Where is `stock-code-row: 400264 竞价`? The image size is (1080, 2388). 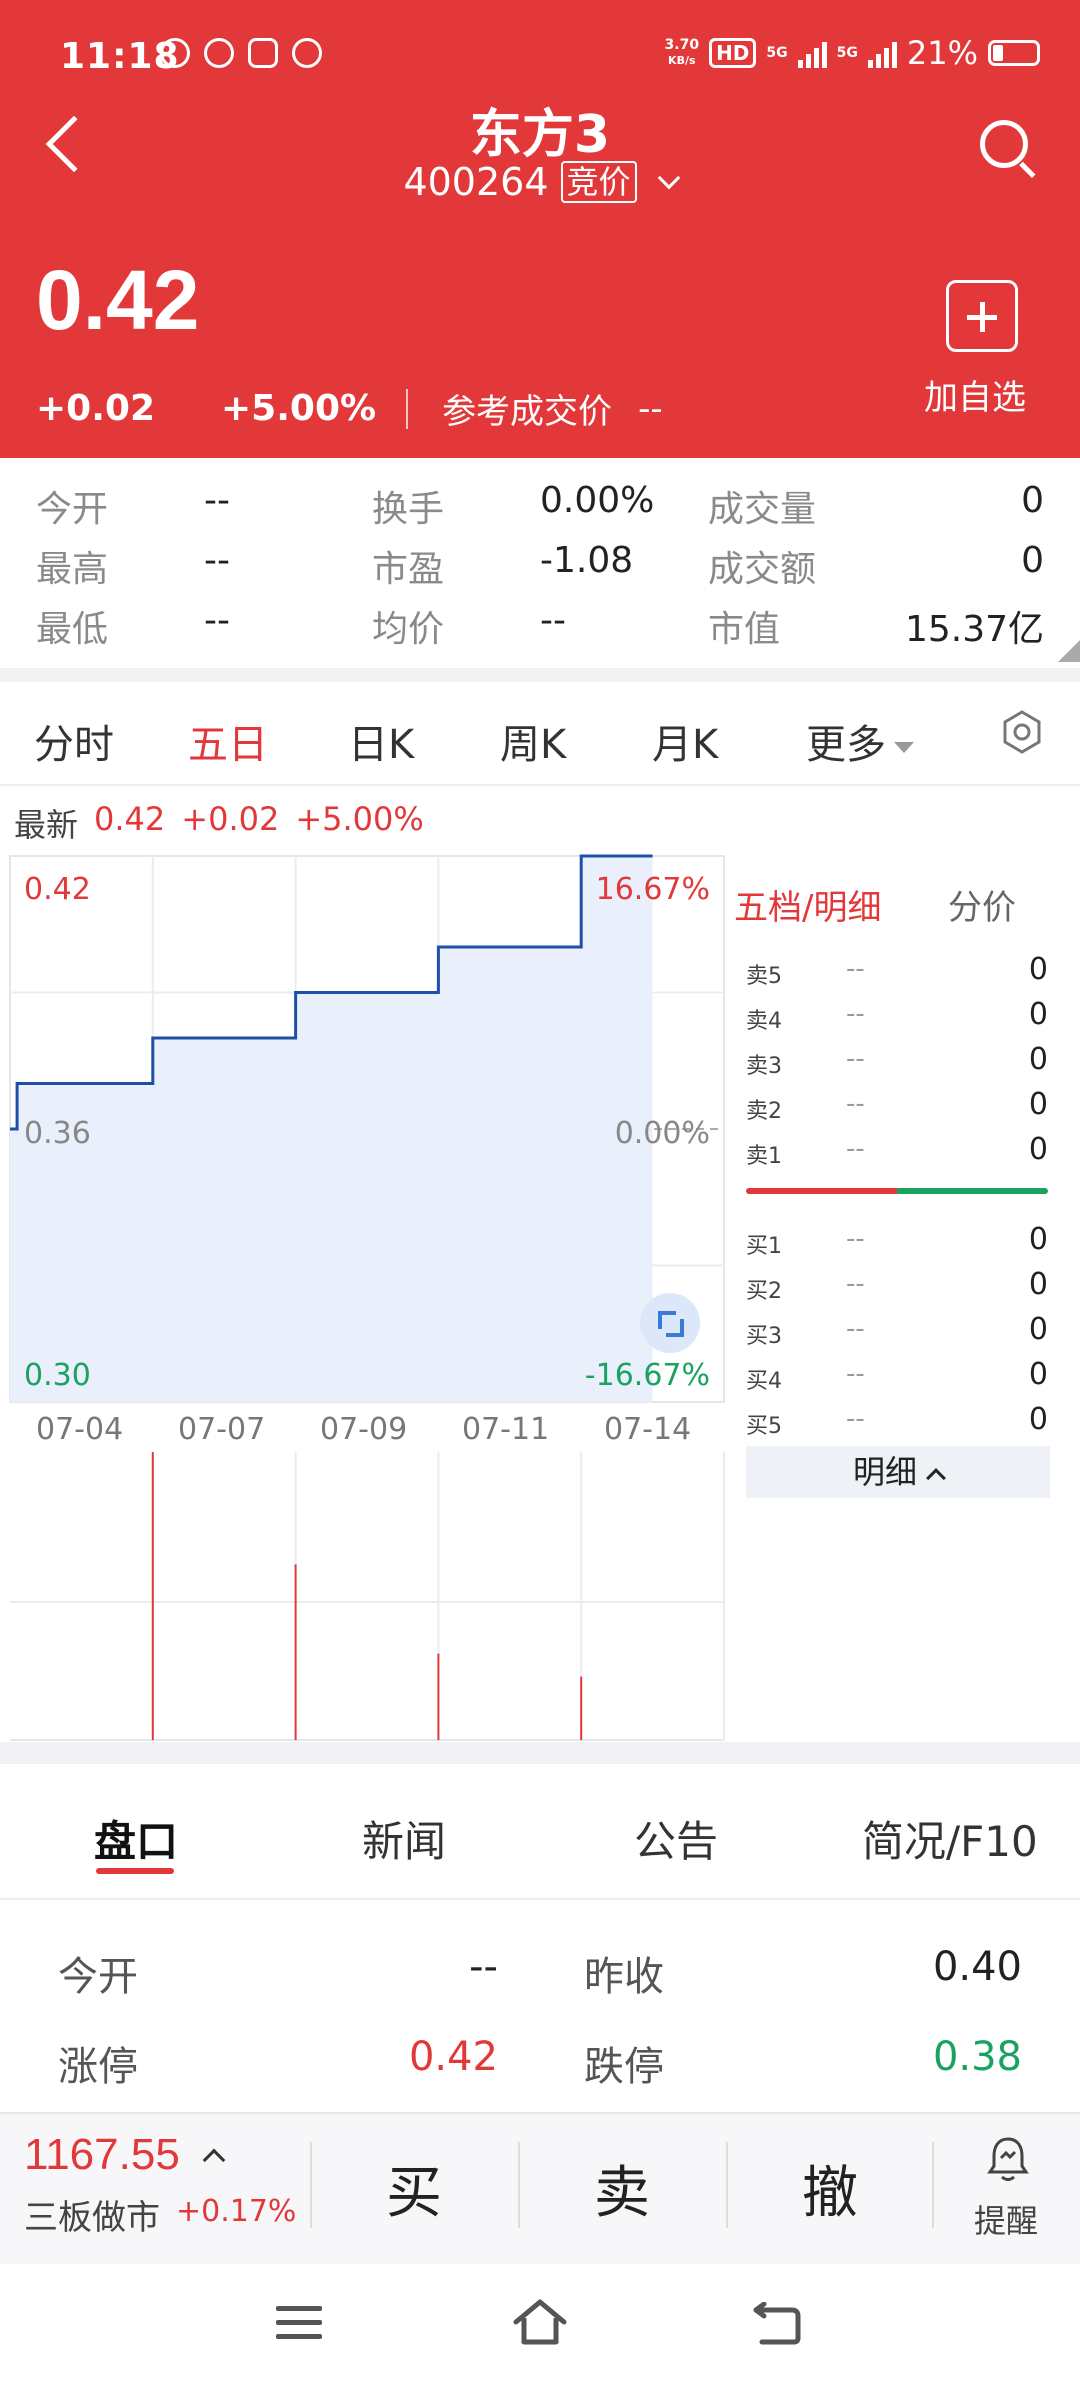
stock-code-row: 400264 竞价 is located at coordinates (540, 182).